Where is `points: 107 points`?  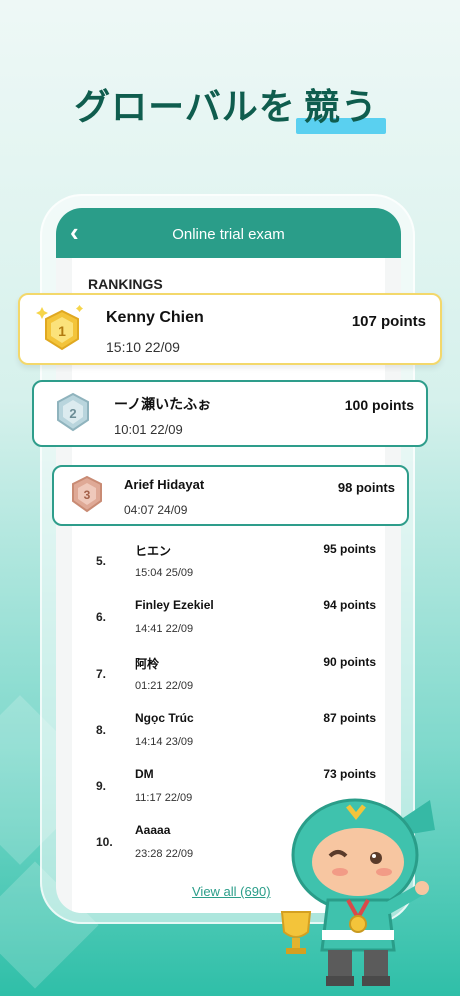 points: 107 points is located at coordinates (388, 321).